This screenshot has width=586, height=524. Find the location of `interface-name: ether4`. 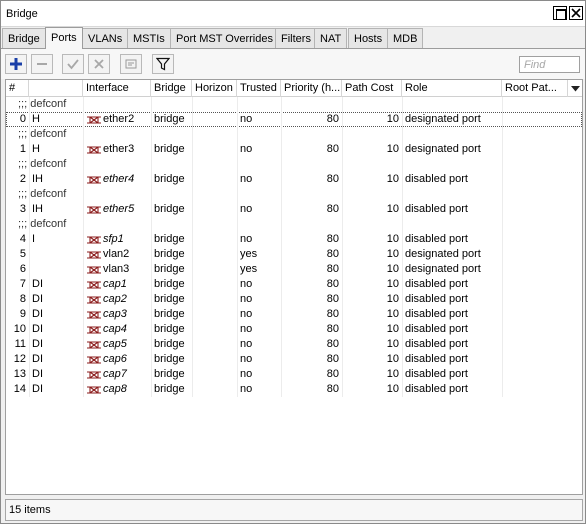

interface-name: ether4 is located at coordinates (119, 179).